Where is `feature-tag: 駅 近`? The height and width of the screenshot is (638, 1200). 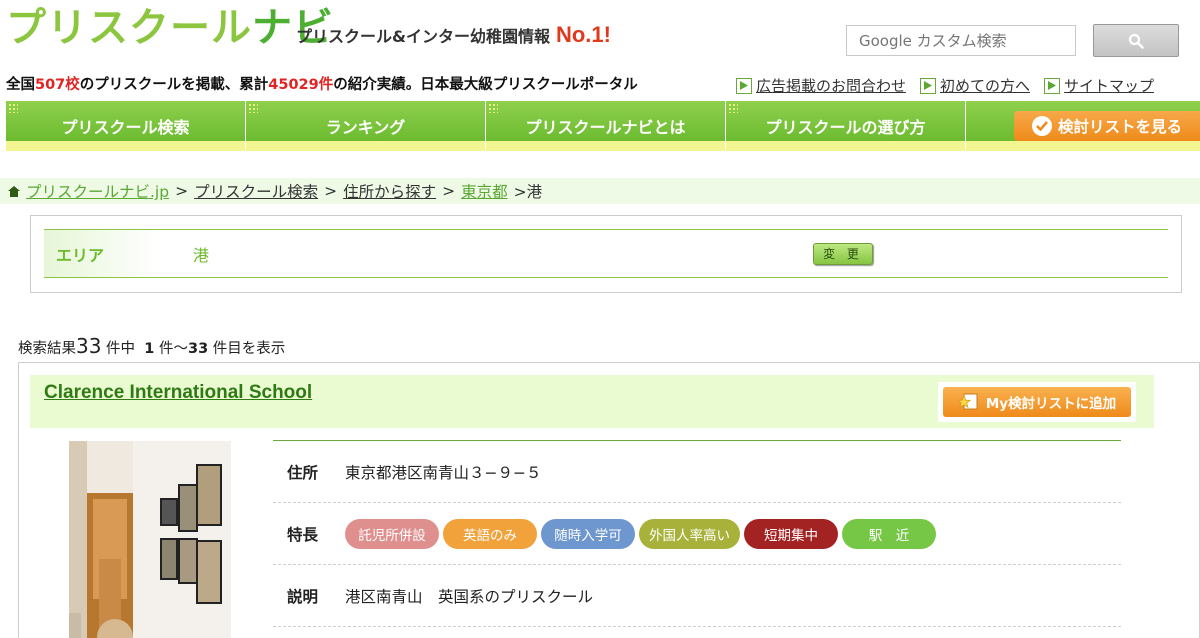
feature-tag: 駅 近 is located at coordinates (889, 533).